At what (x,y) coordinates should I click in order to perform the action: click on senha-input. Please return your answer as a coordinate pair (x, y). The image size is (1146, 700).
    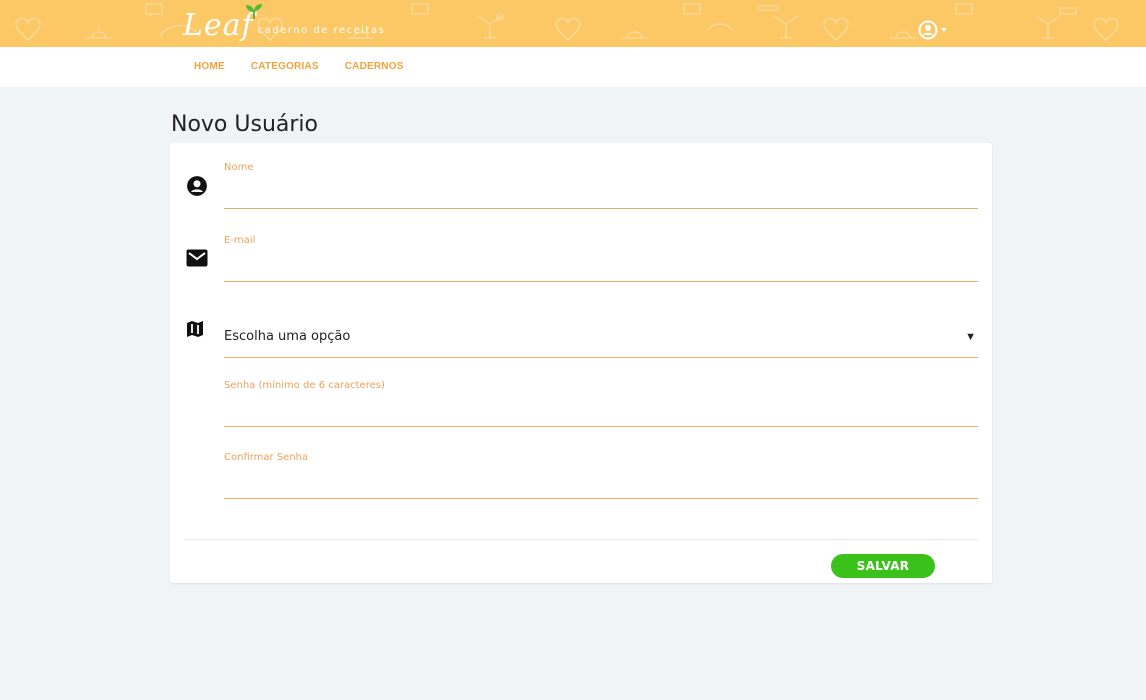
    Looking at the image, I should click on (601, 416).